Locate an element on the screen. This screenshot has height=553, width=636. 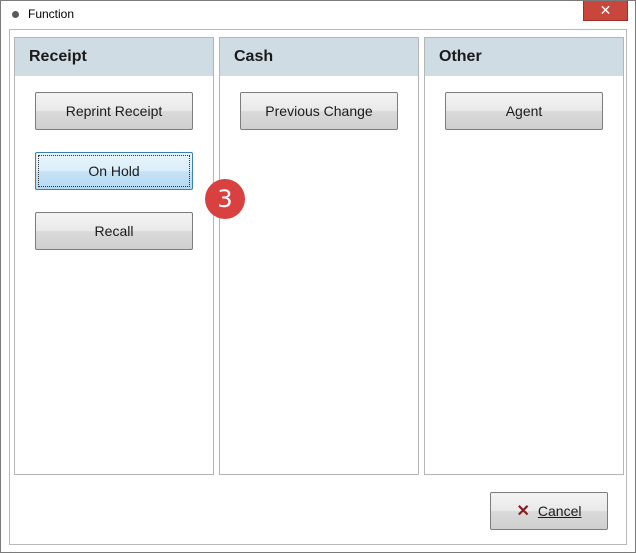
step-badge: 3 is located at coordinates (225, 199).